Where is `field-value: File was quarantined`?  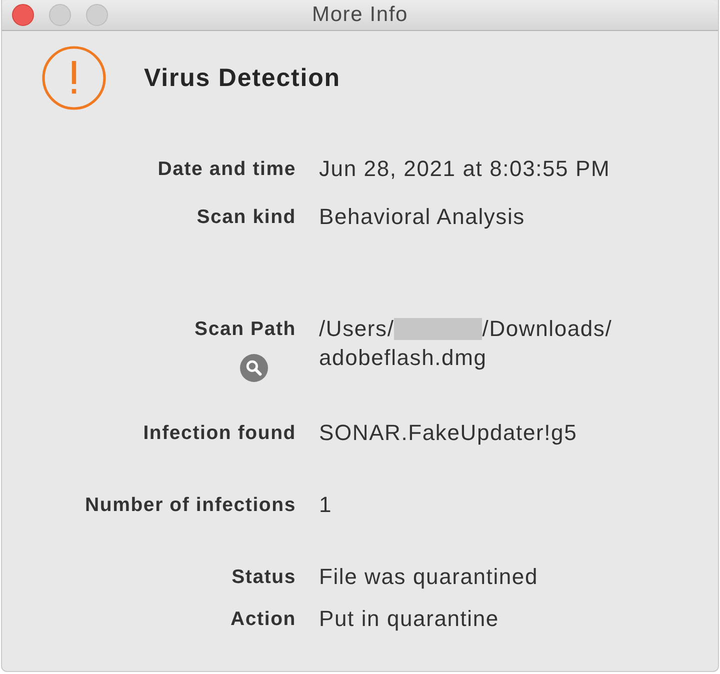
field-value: File was quarantined is located at coordinates (428, 576).